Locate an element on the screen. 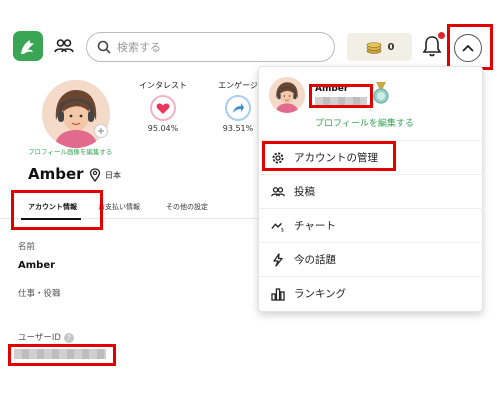  notification-badge is located at coordinates (441, 35).